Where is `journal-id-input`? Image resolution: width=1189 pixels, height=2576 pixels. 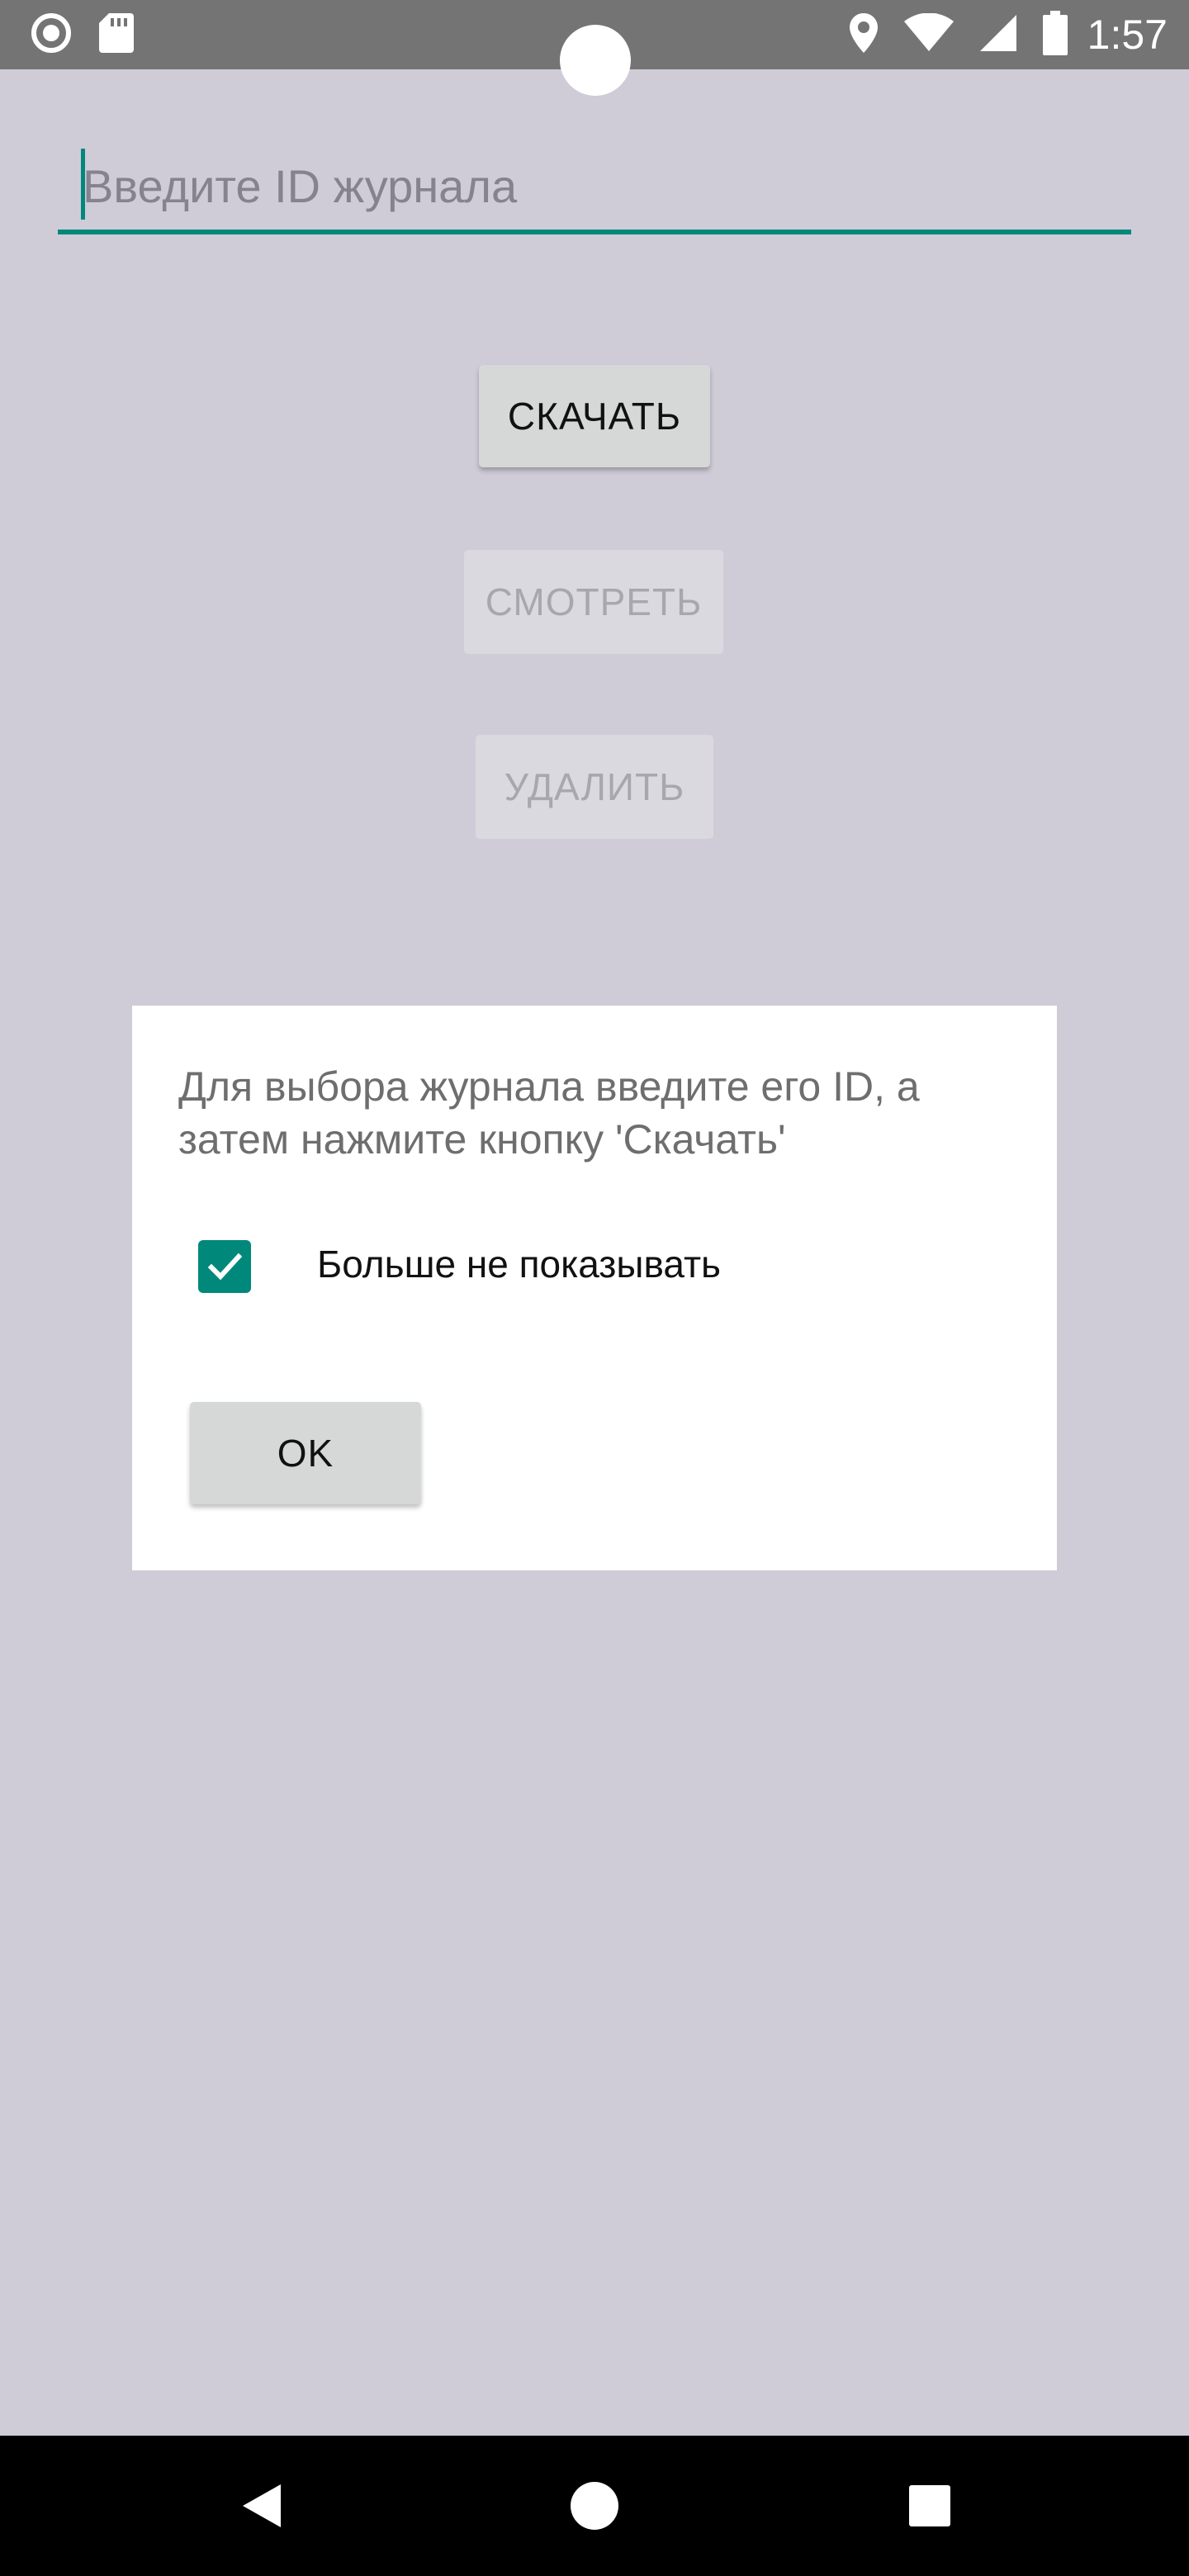 journal-id-input is located at coordinates (594, 185).